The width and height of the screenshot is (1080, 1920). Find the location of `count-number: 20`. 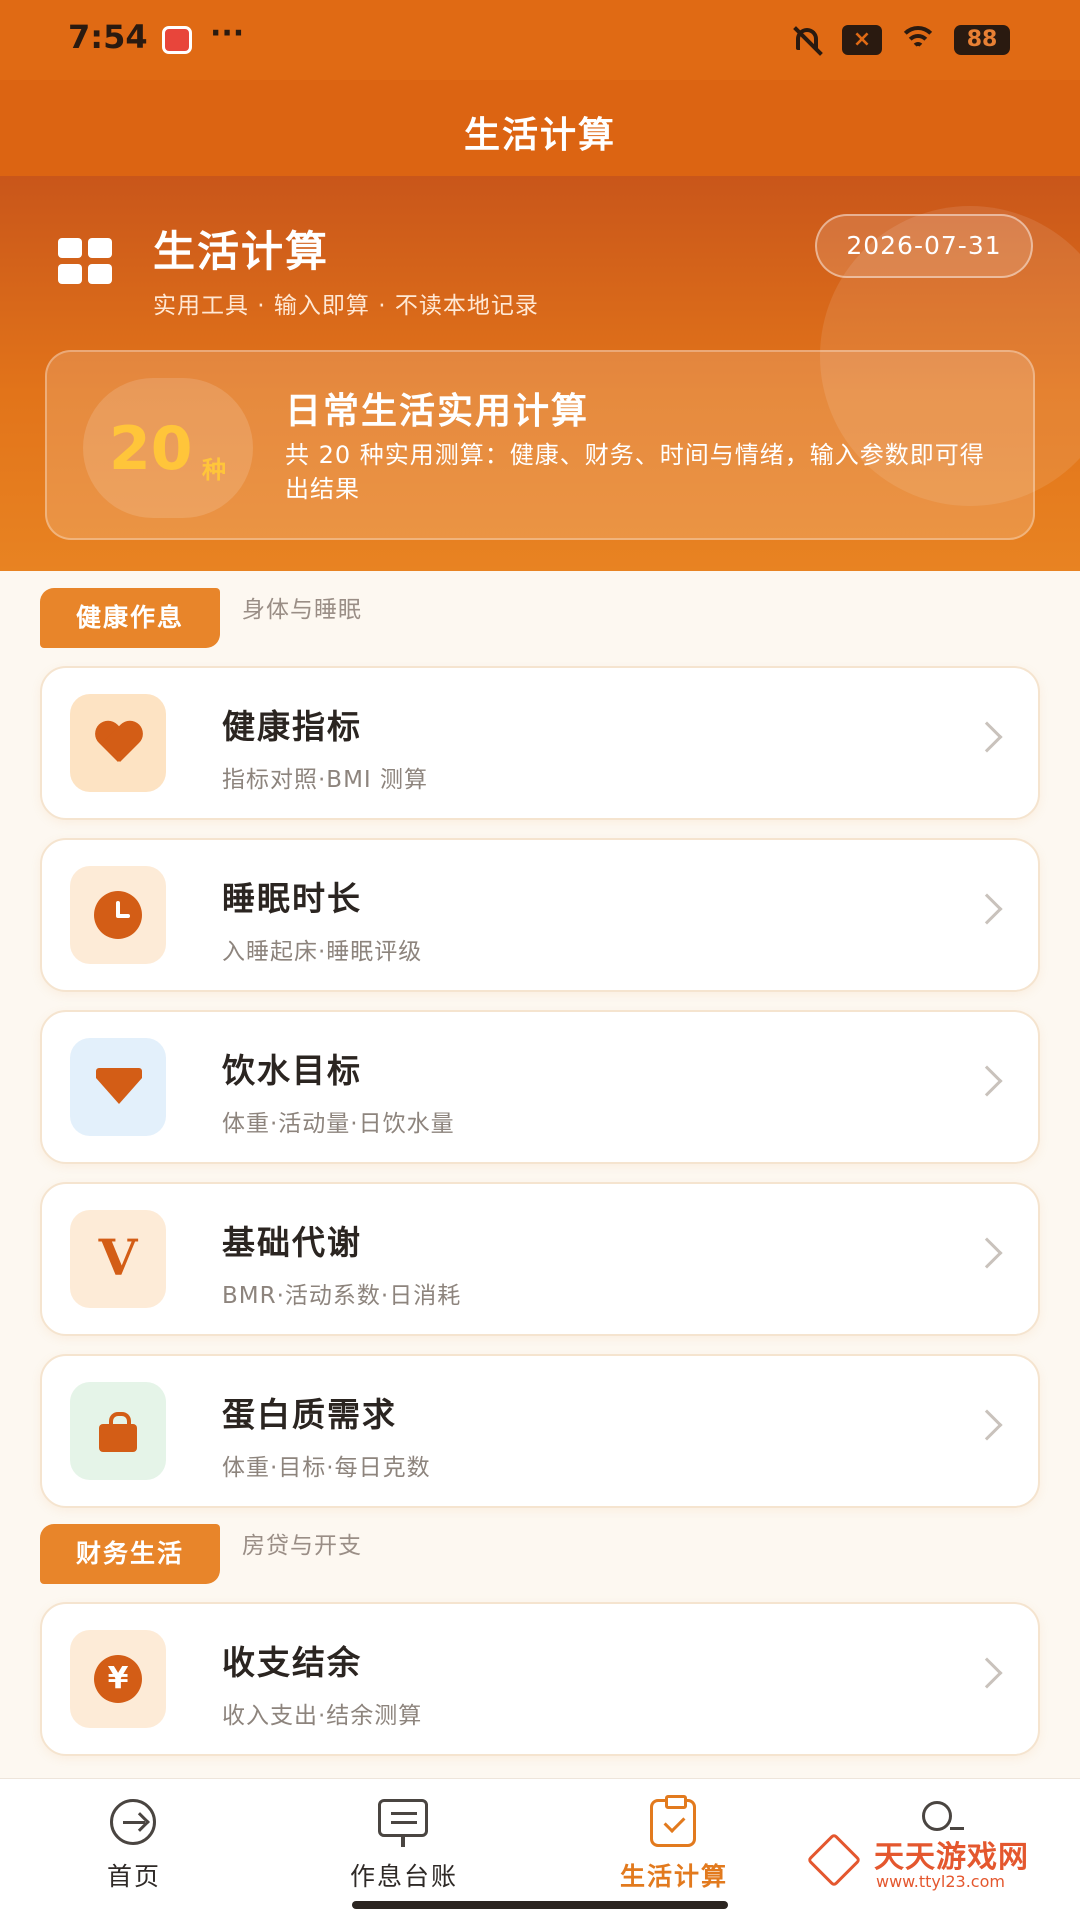

count-number: 20 is located at coordinates (151, 449).